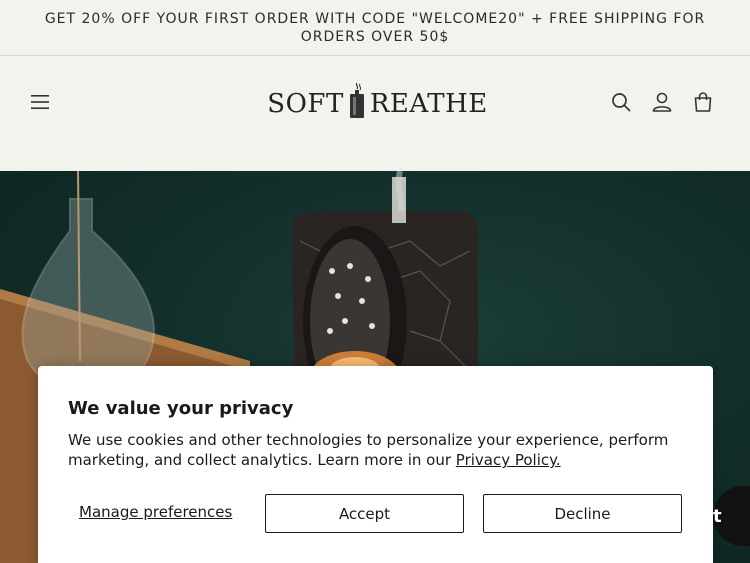 Image resolution: width=750 pixels, height=563 pixels. What do you see at coordinates (428, 104) in the screenshot?
I see `logo-text-right: REATHE` at bounding box center [428, 104].